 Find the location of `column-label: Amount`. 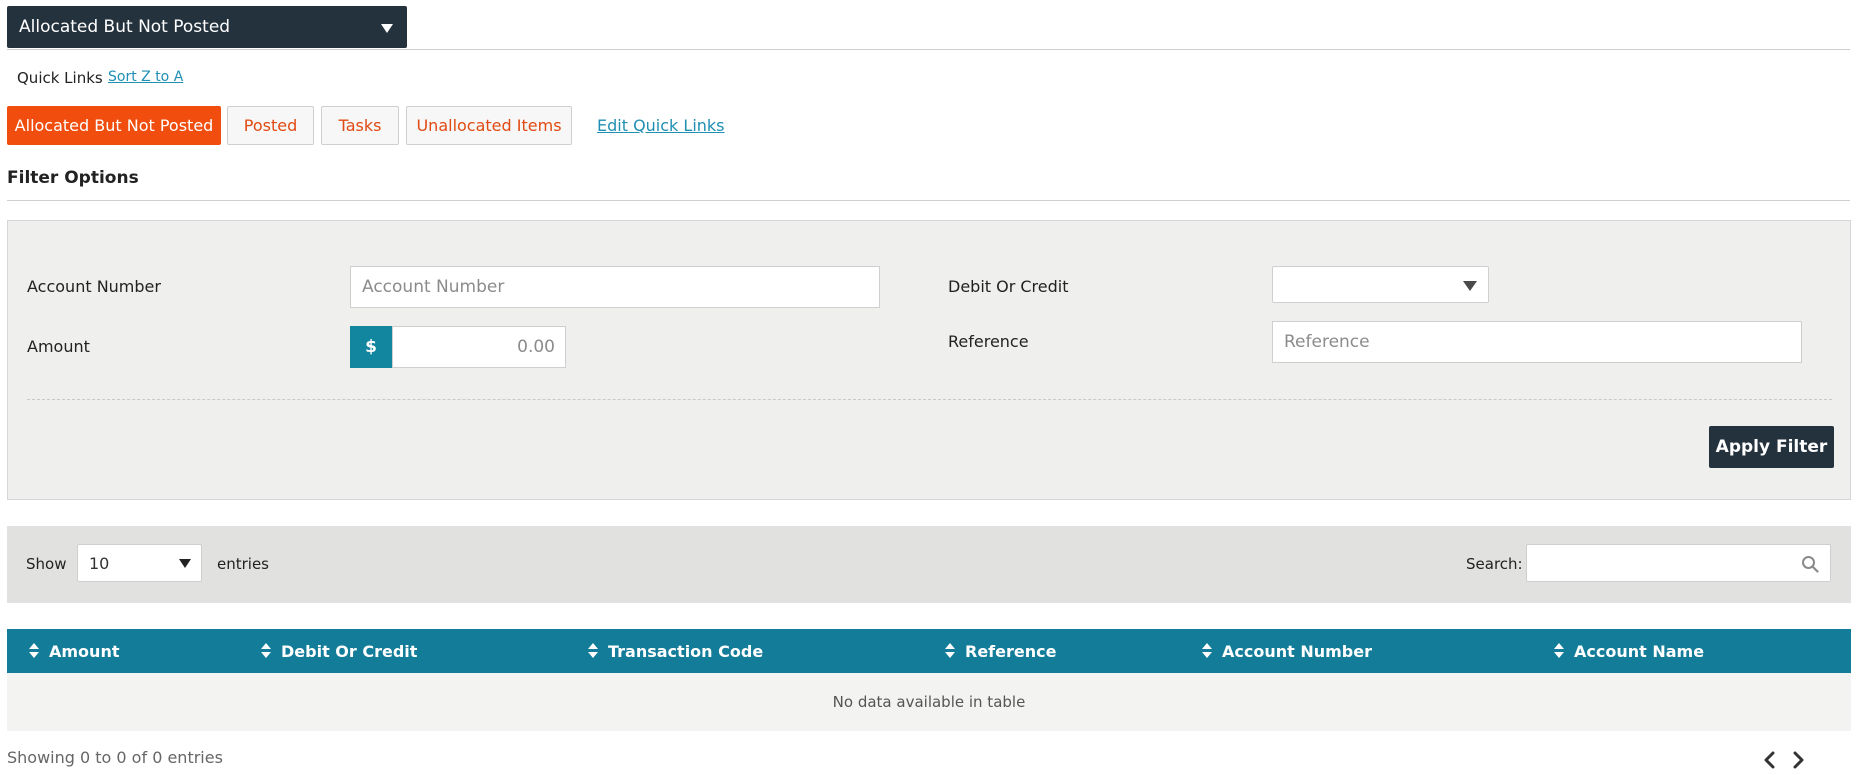

column-label: Amount is located at coordinates (84, 651).